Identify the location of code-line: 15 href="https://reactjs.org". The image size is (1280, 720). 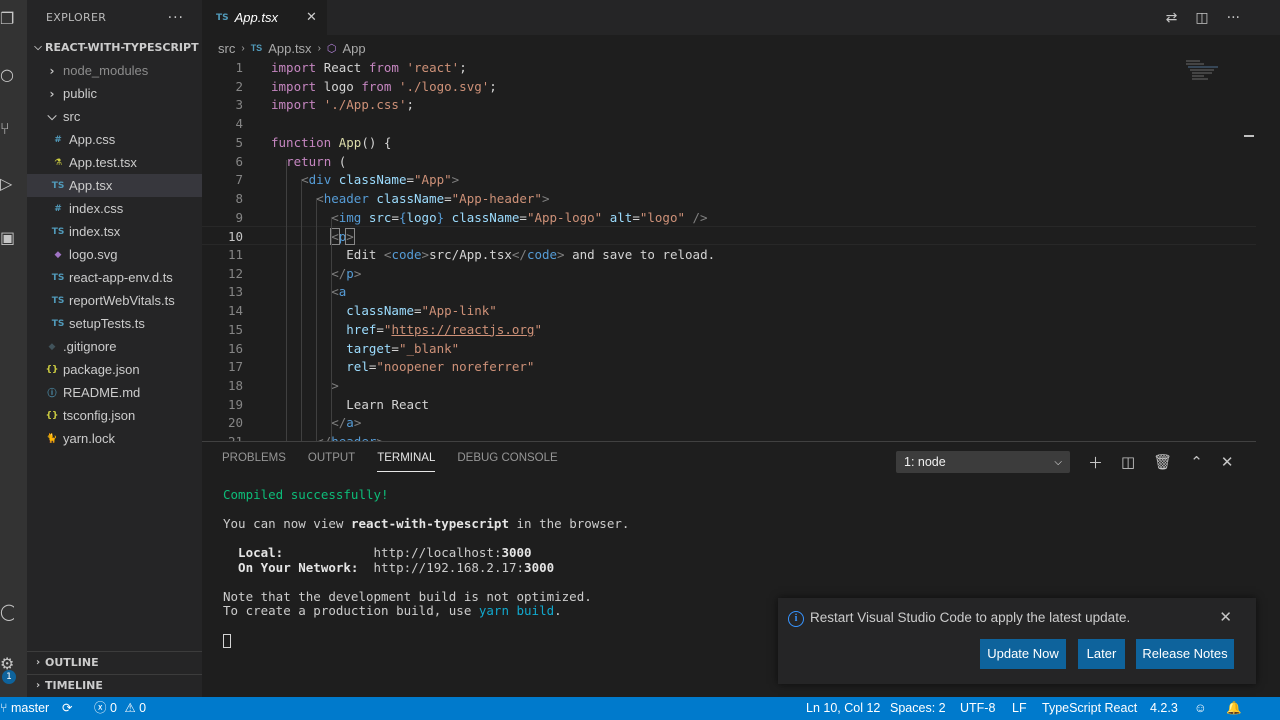
(729, 329).